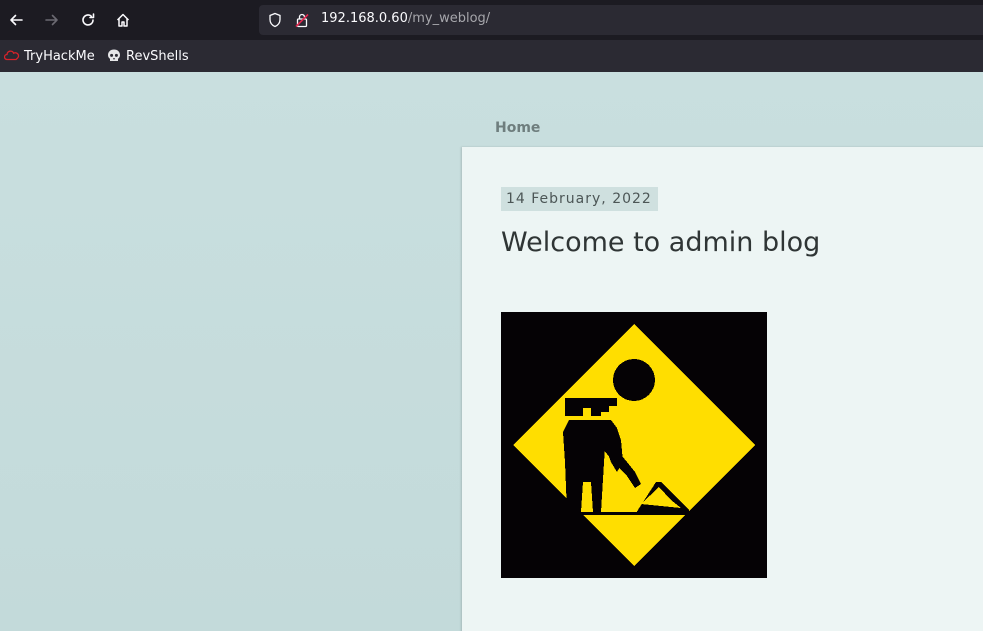 Image resolution: width=983 pixels, height=631 pixels. I want to click on skull-icon, so click(114, 55).